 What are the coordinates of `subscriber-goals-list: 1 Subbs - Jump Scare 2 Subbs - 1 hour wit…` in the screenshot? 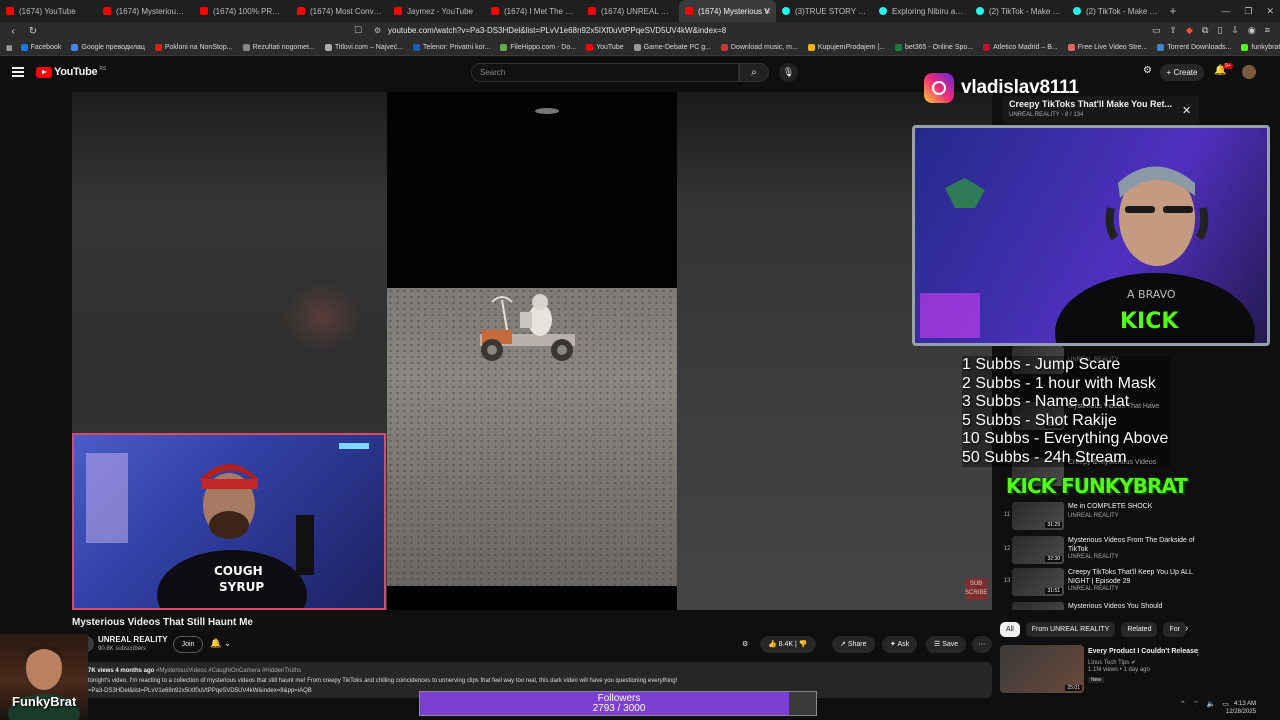 It's located at (1066, 411).